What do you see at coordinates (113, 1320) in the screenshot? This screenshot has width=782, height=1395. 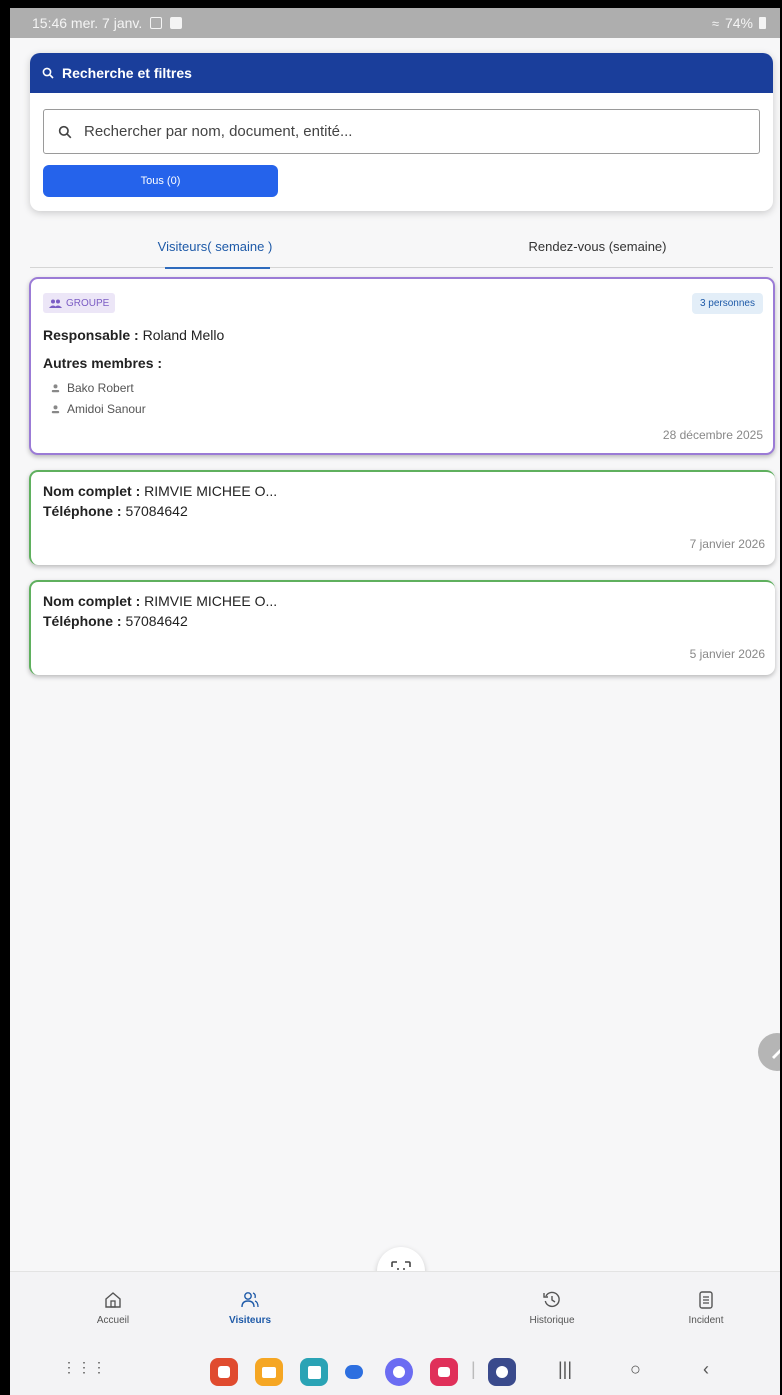 I see `nav-accueil-label: Accueil` at bounding box center [113, 1320].